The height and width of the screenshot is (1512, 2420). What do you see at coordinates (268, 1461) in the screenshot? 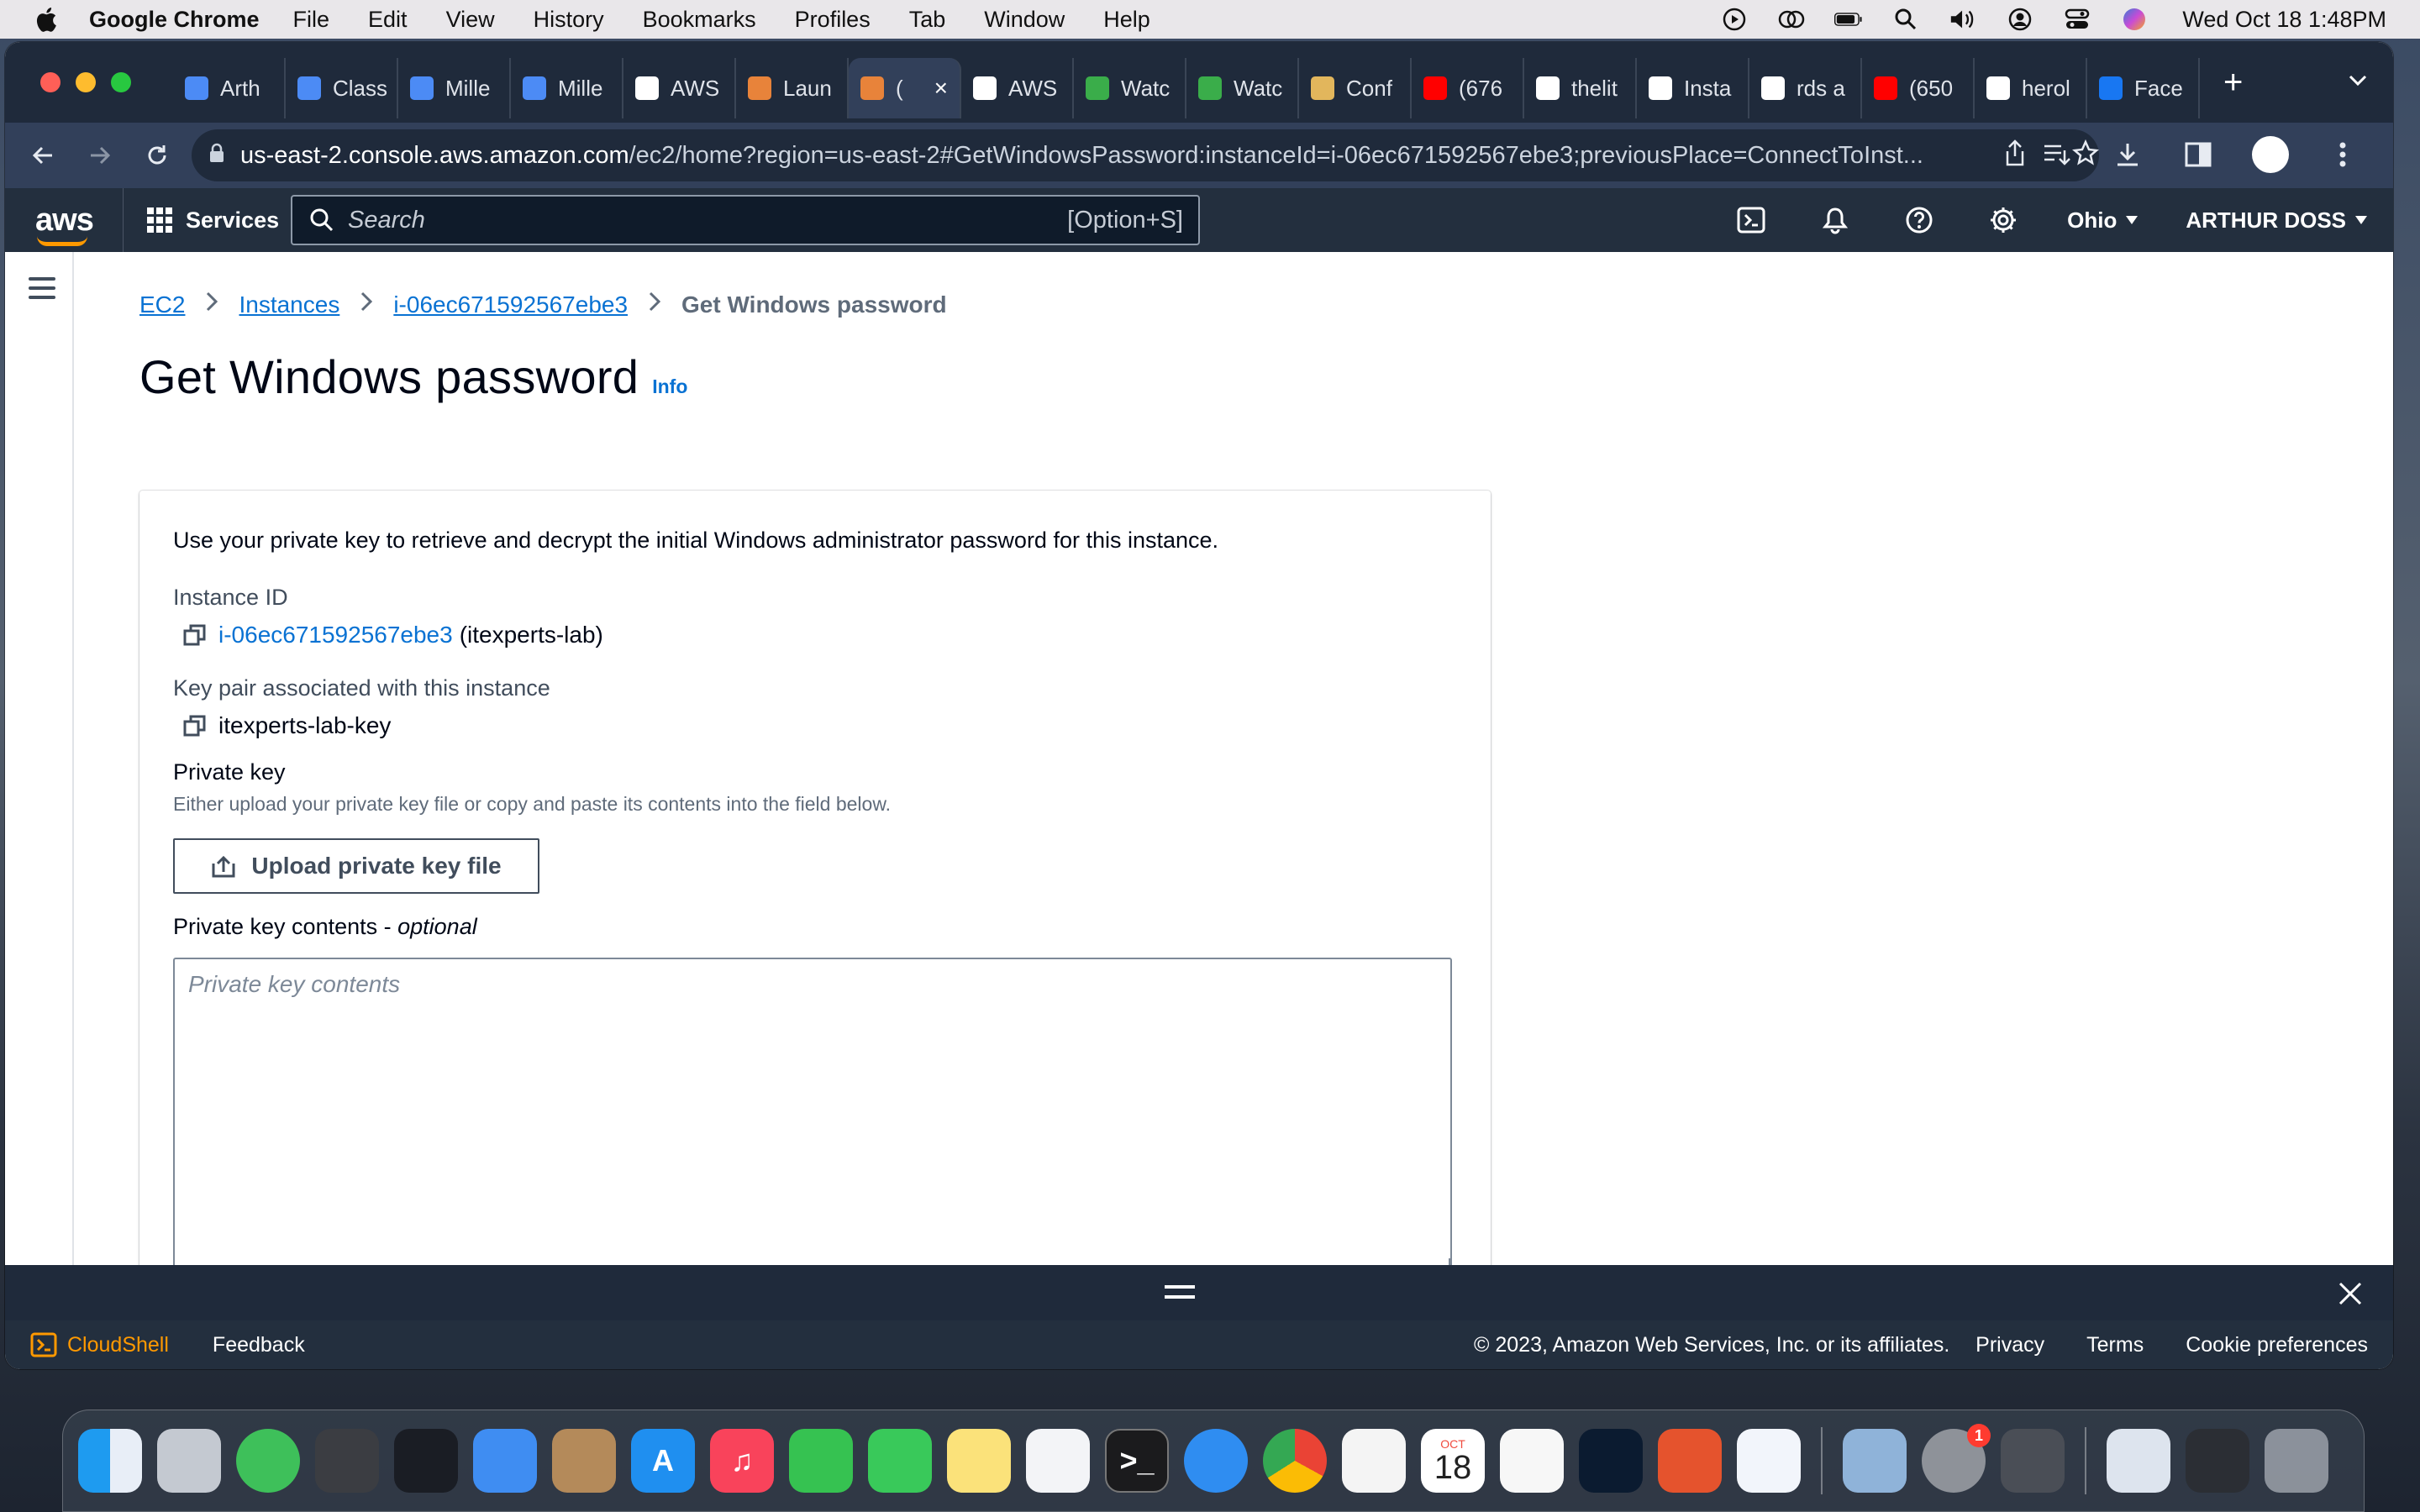
I see `dock-find-my-icon` at bounding box center [268, 1461].